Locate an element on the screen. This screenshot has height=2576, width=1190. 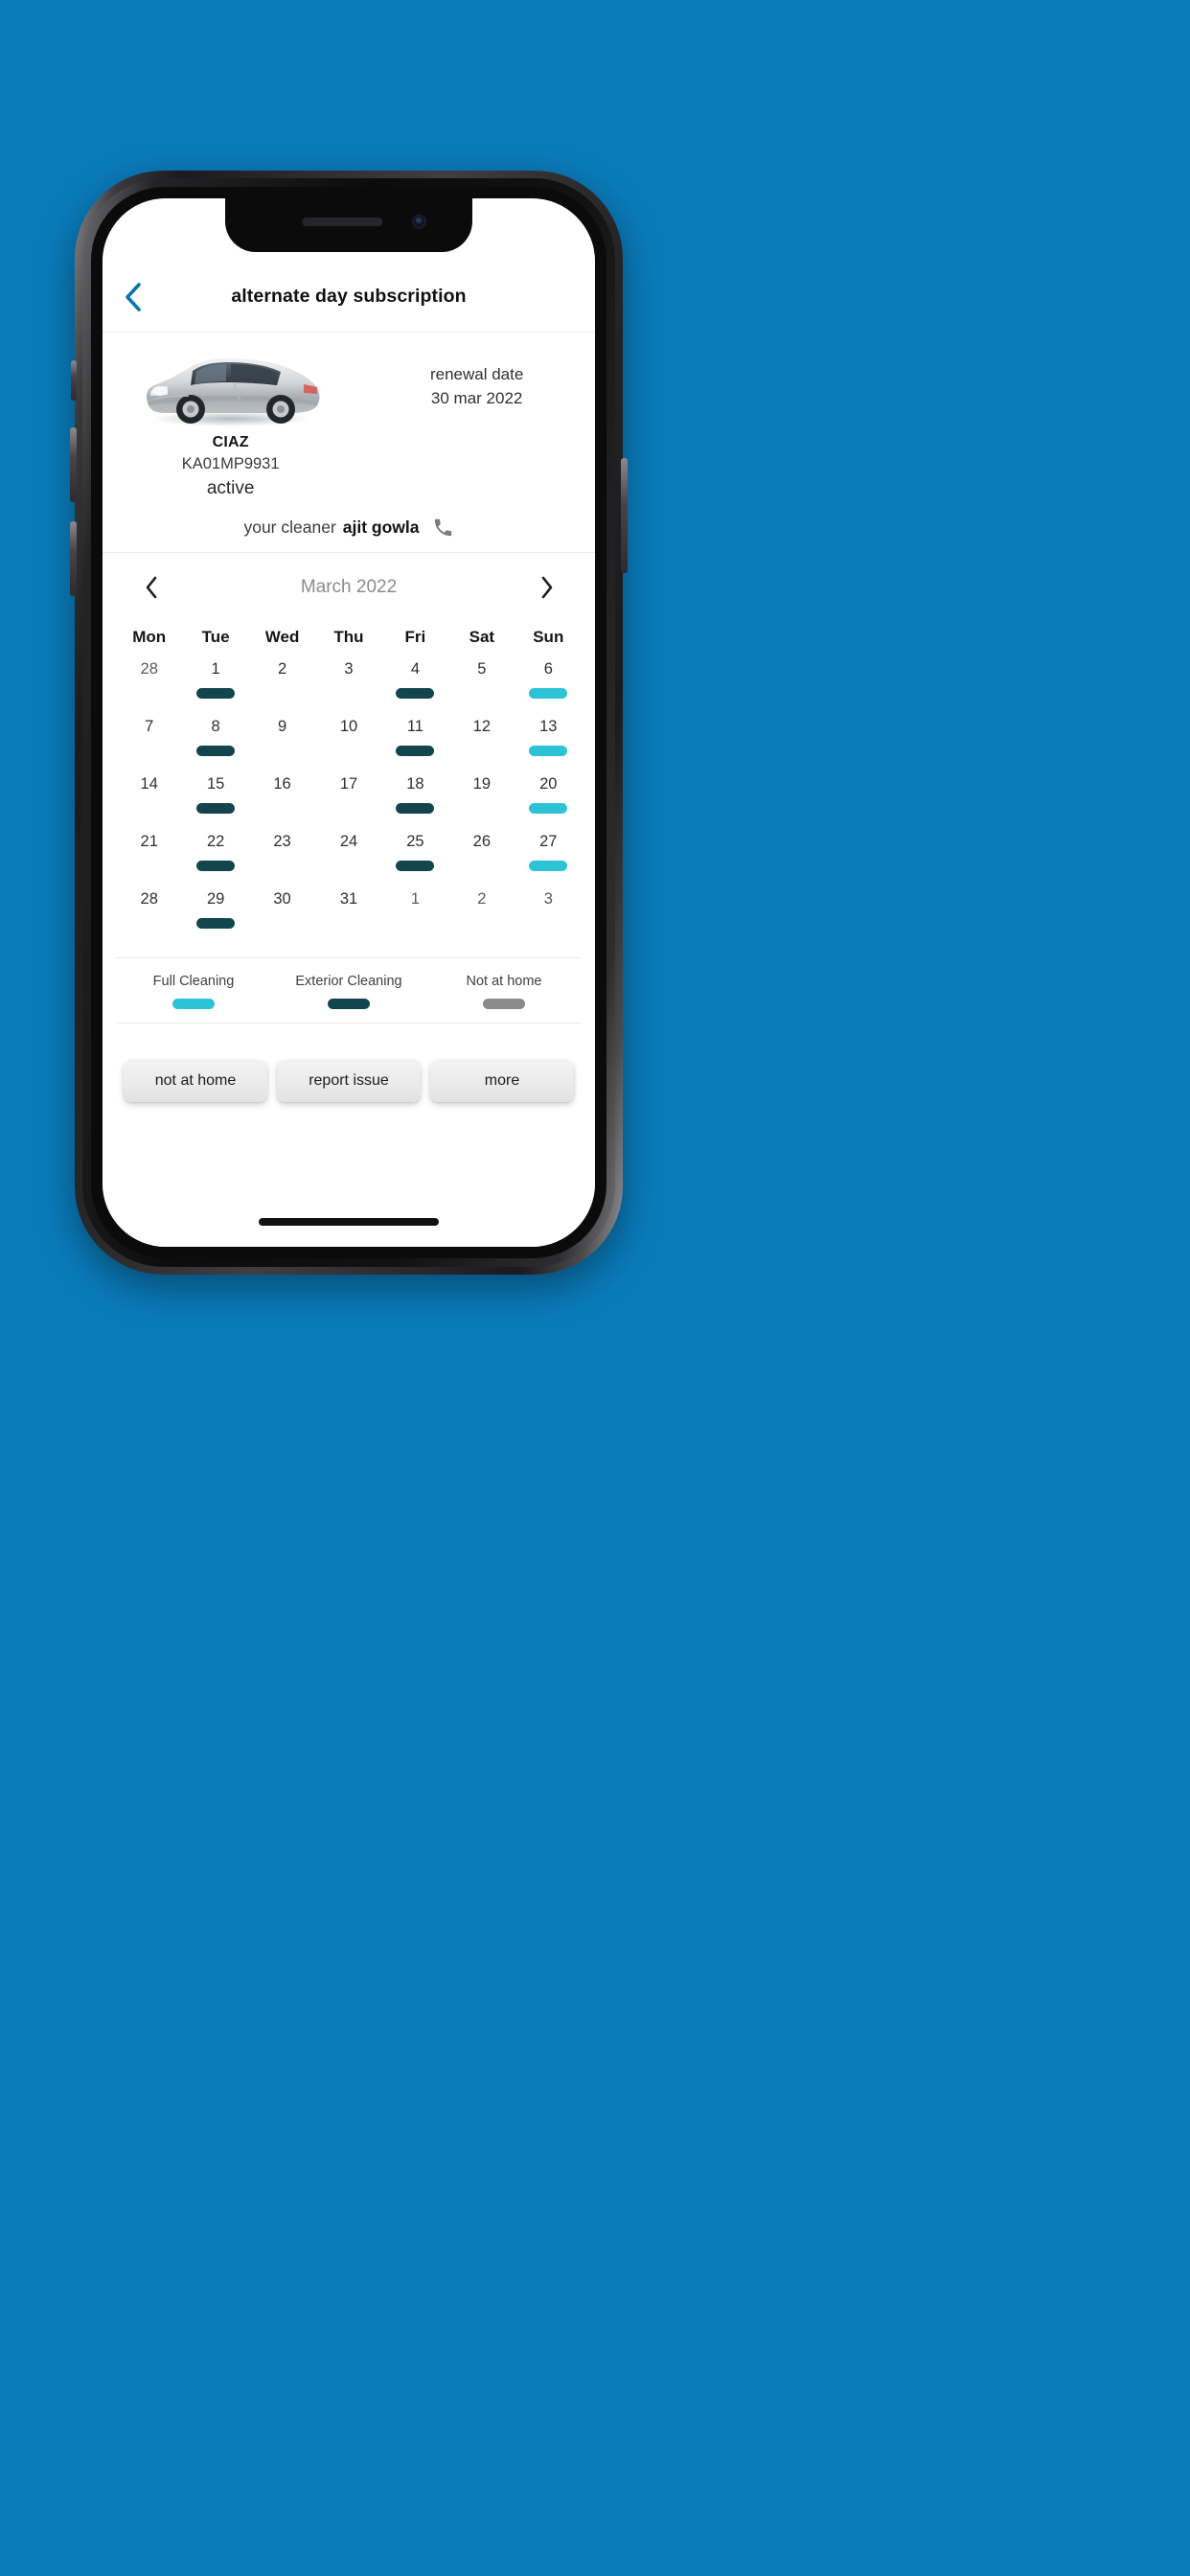
calendar-day-cell: 8 is located at coordinates (215, 744).